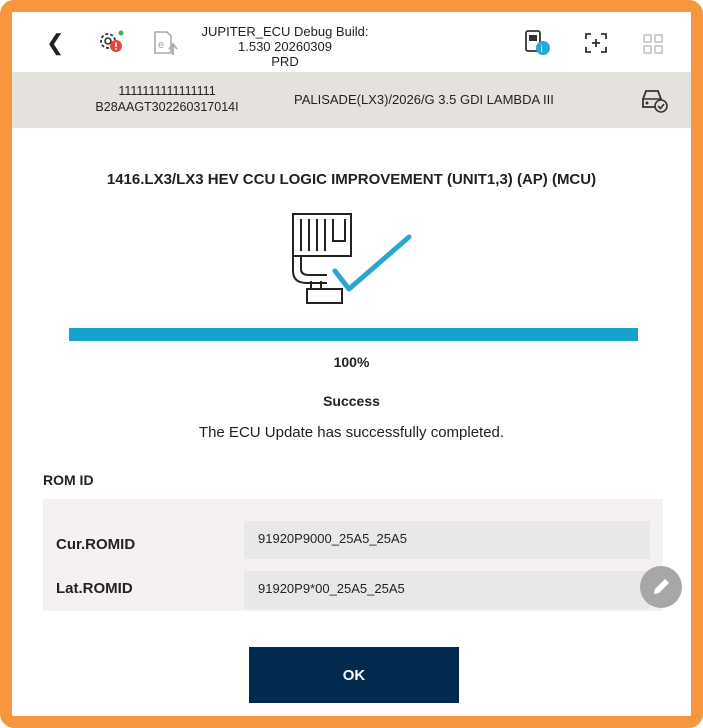  I want to click on cur-romid-value: 91920P9000_25A5_25A5, so click(447, 540).